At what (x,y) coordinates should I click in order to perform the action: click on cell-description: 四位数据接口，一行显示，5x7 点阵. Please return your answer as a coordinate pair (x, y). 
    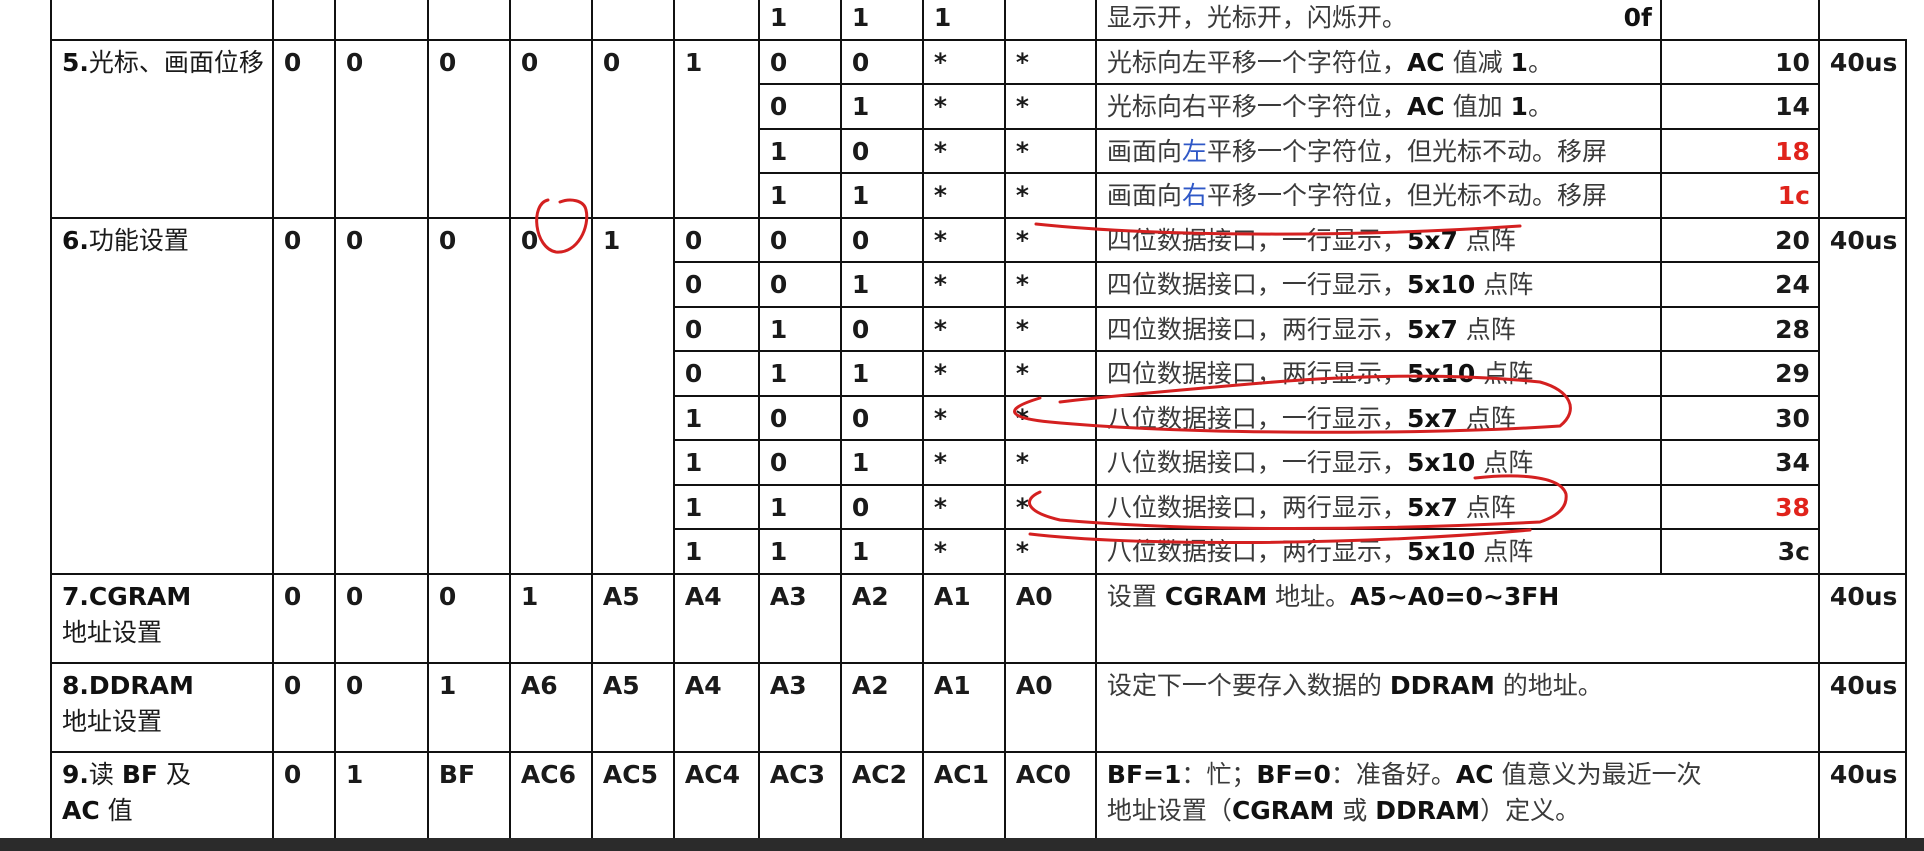
    Looking at the image, I should click on (1378, 239).